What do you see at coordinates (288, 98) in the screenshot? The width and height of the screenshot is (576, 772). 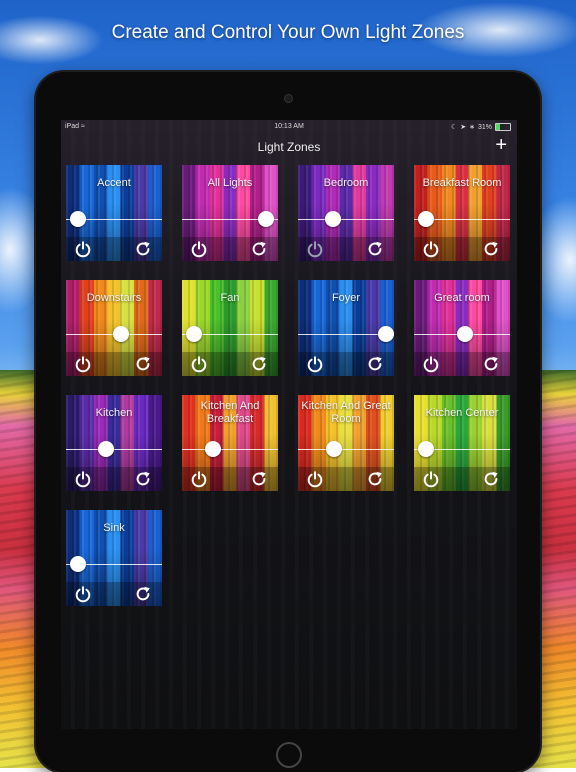 I see `camera-icon` at bounding box center [288, 98].